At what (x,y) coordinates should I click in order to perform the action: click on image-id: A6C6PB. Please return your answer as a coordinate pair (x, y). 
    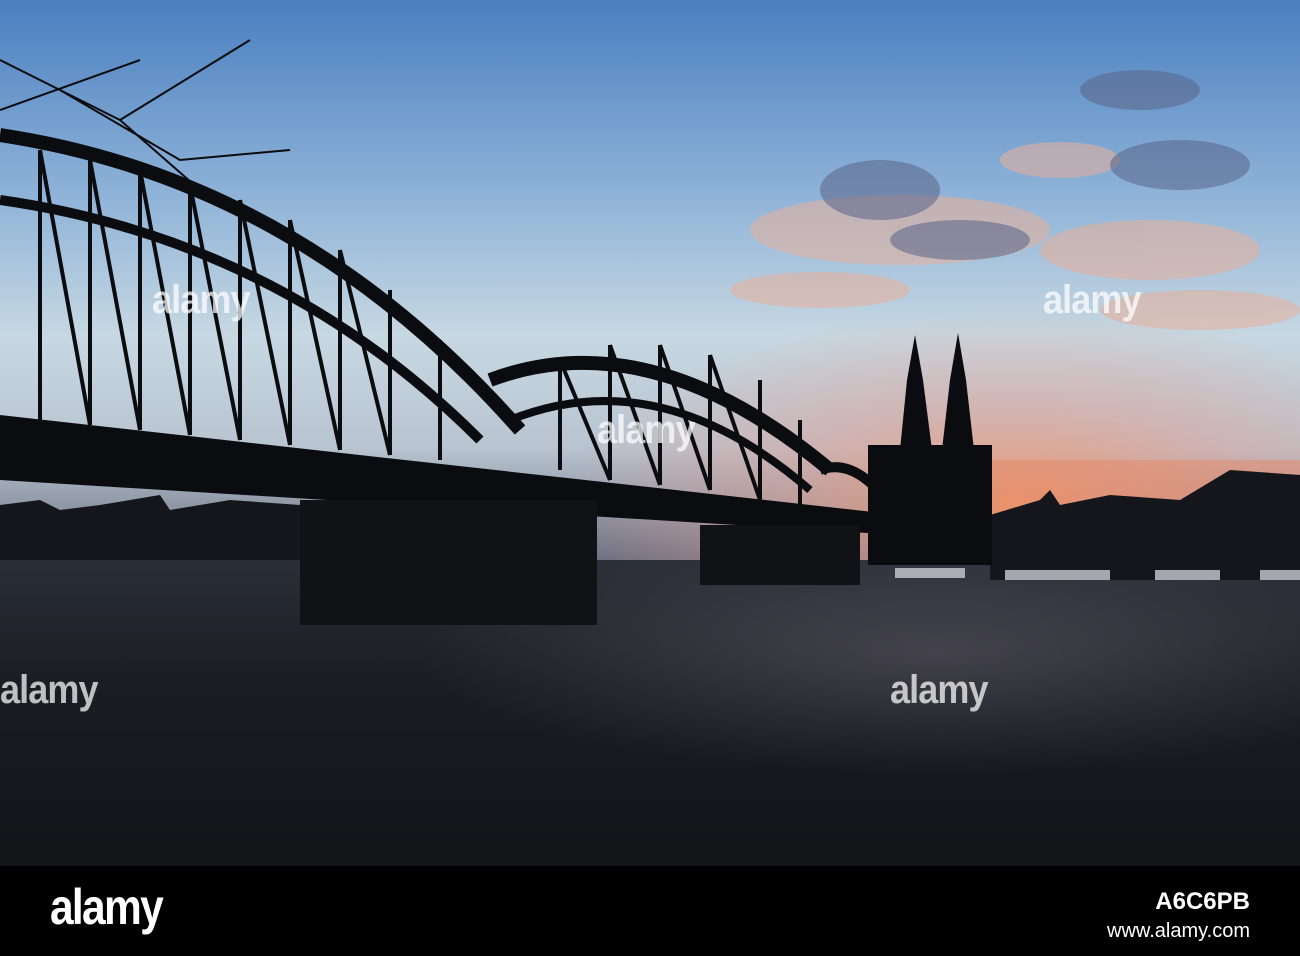
    Looking at the image, I should click on (1202, 901).